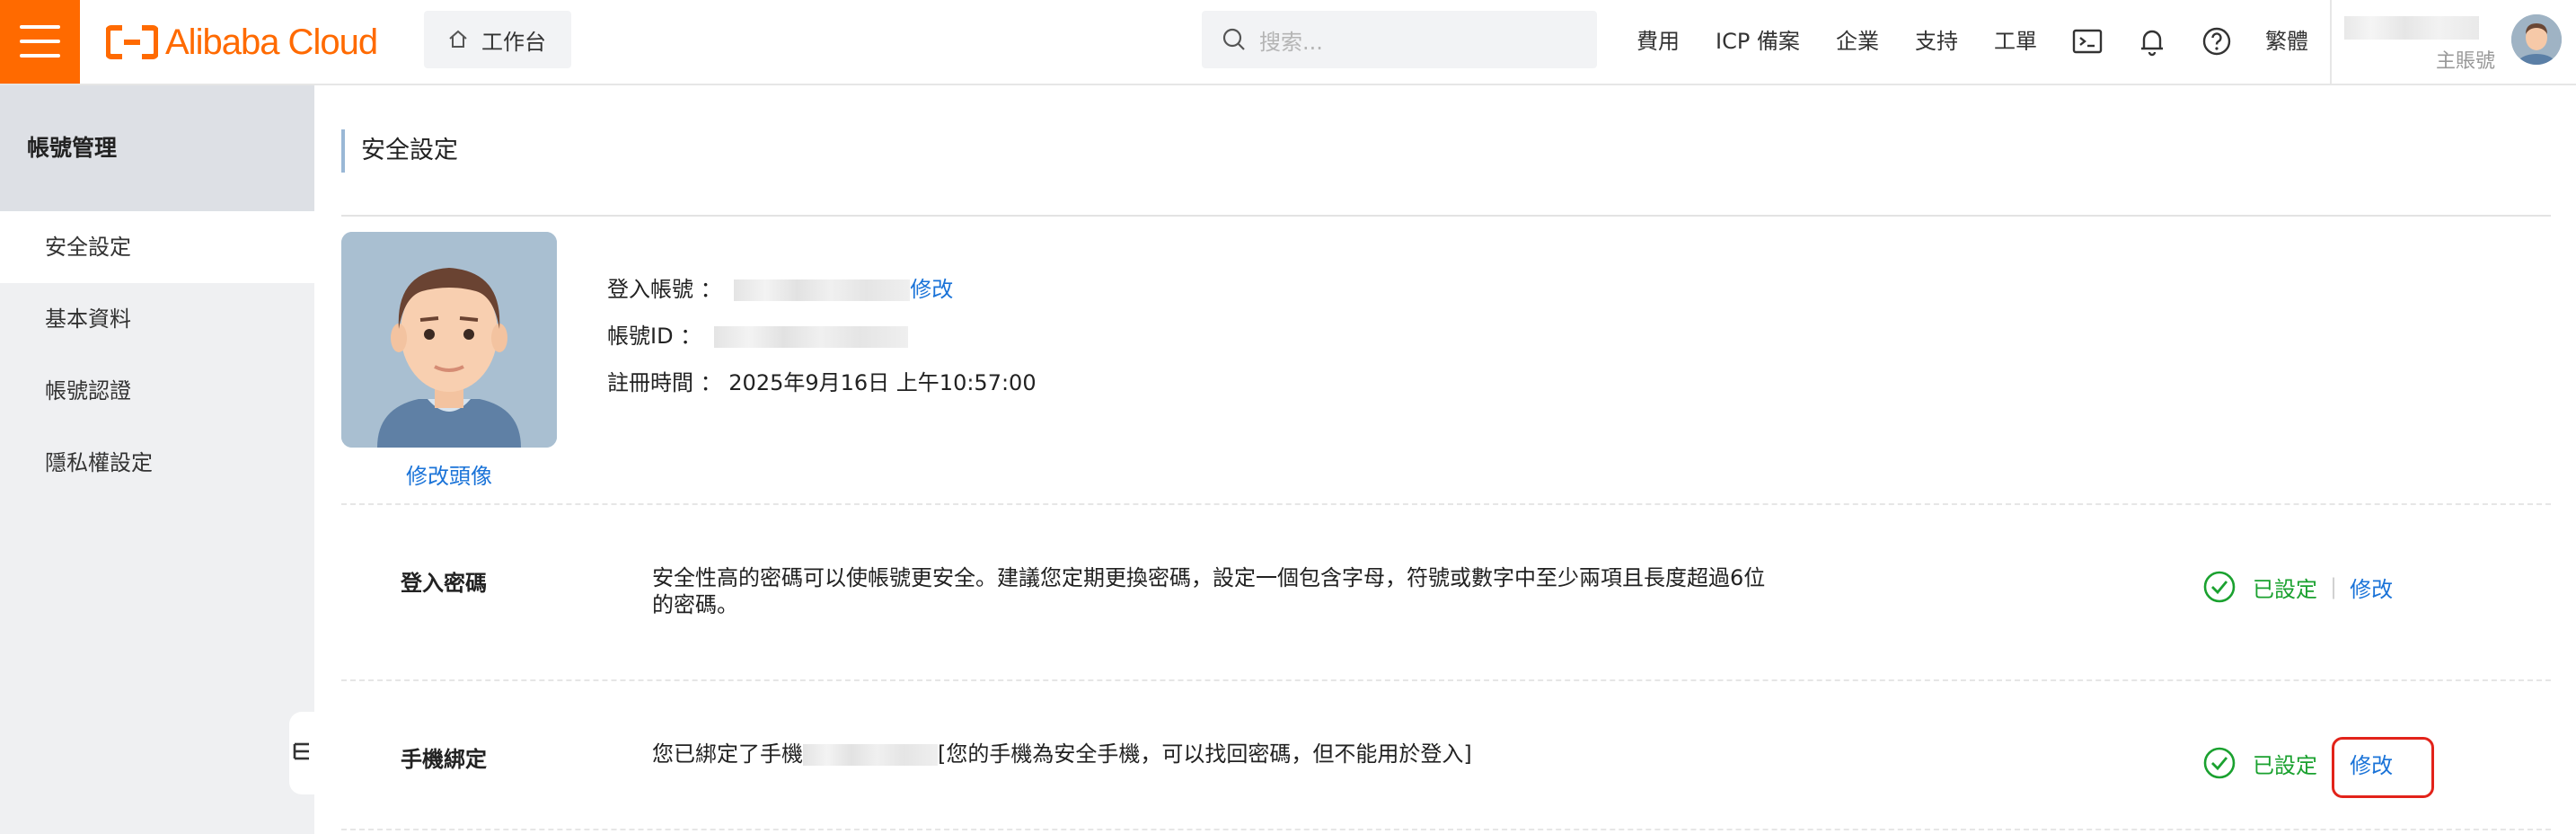 This screenshot has height=834, width=2576. Describe the element at coordinates (2152, 41) in the screenshot. I see `bell-icon` at that location.